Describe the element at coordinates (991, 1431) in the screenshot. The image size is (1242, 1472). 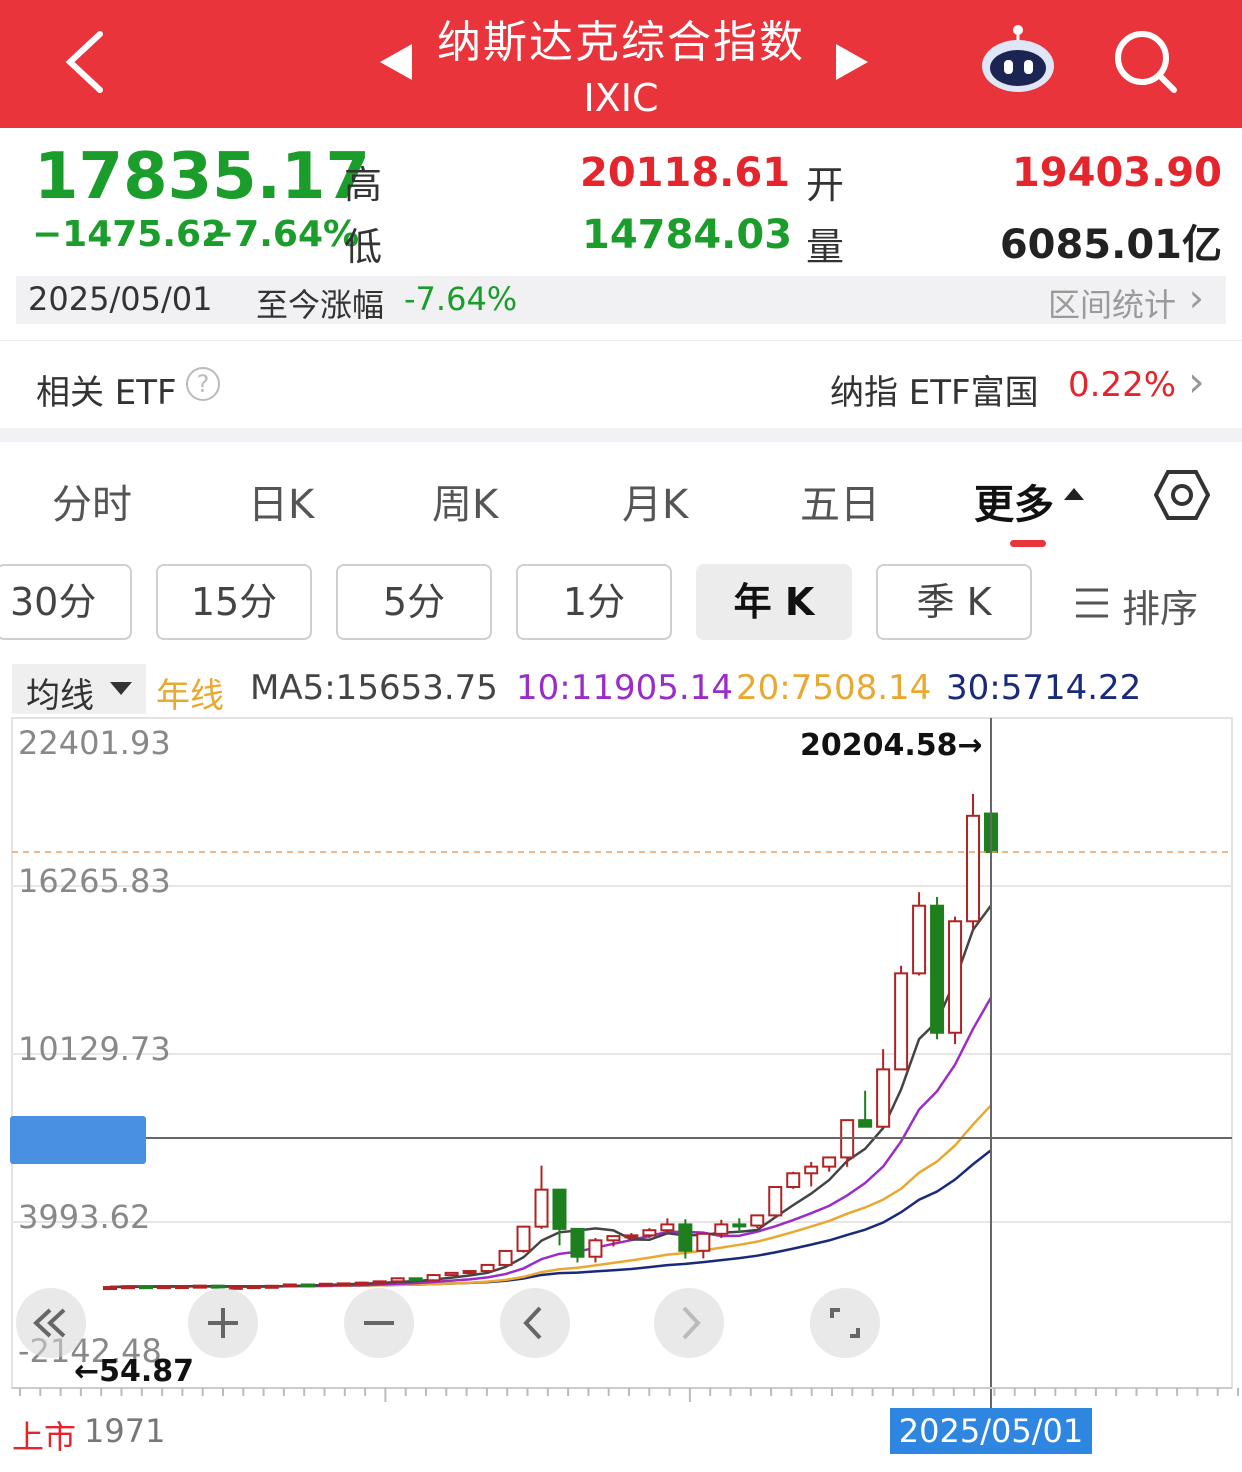
I see `cursor-date-label: 2025/05/01` at that location.